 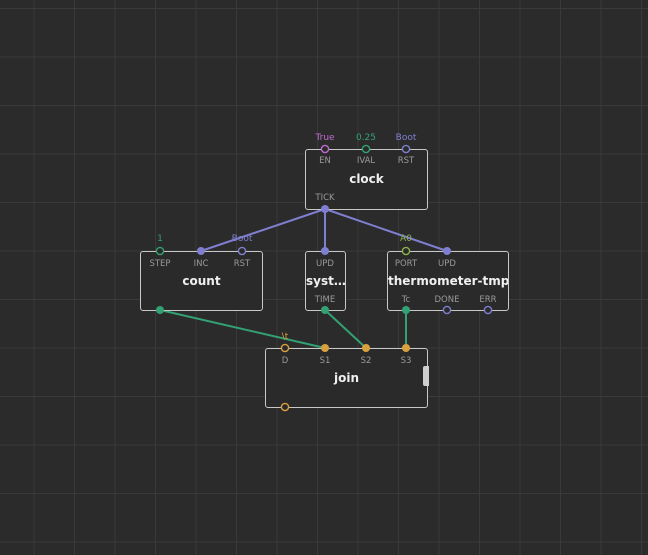 I want to click on pin-count-out, so click(x=160, y=310).